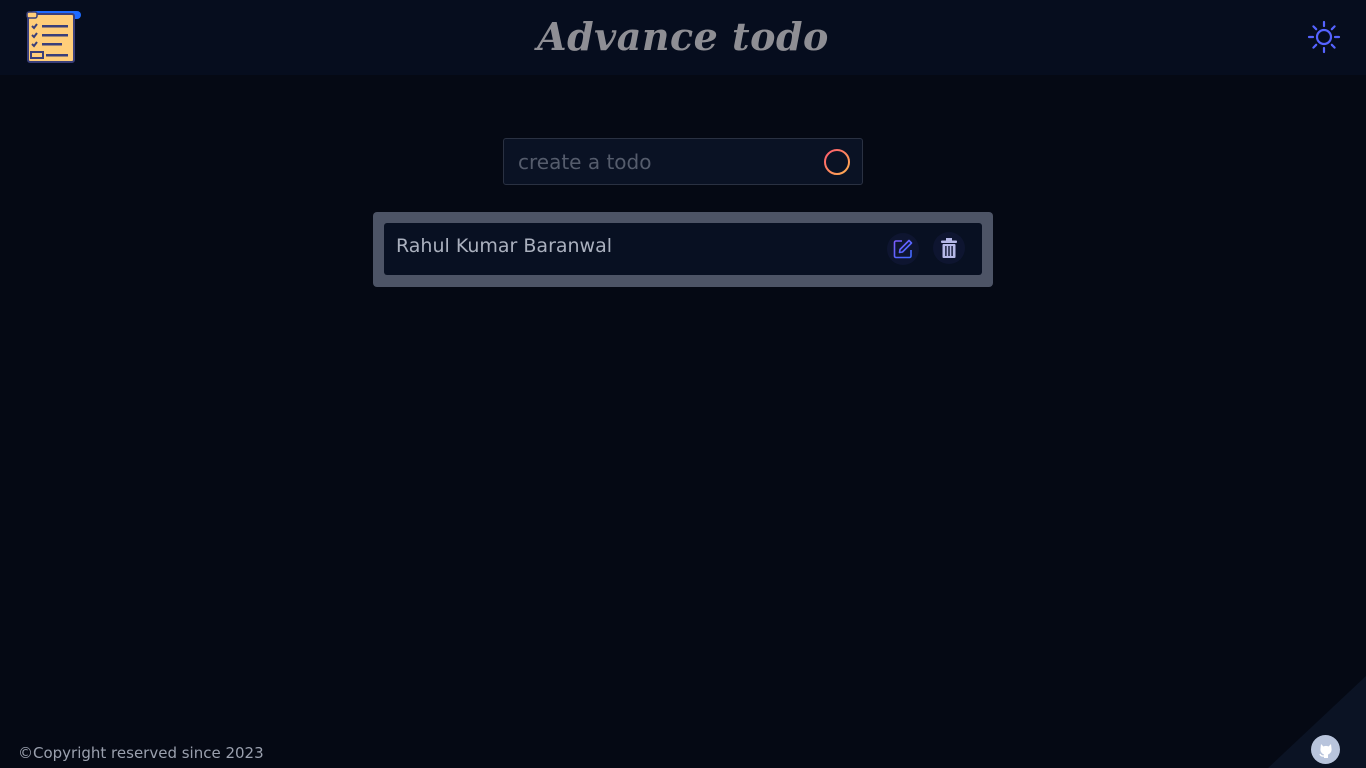 This screenshot has height=768, width=1366. What do you see at coordinates (141, 753) in the screenshot?
I see `copyright-text: ©Copyright reserved since 2023` at bounding box center [141, 753].